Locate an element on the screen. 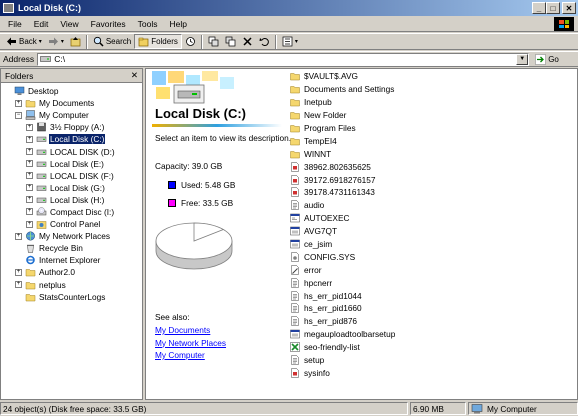  delete-button is located at coordinates (247, 41).